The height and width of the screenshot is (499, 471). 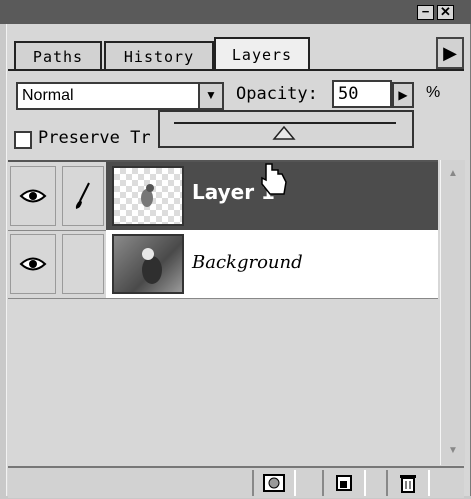 I want to click on layer-info: Background, so click(x=272, y=264).